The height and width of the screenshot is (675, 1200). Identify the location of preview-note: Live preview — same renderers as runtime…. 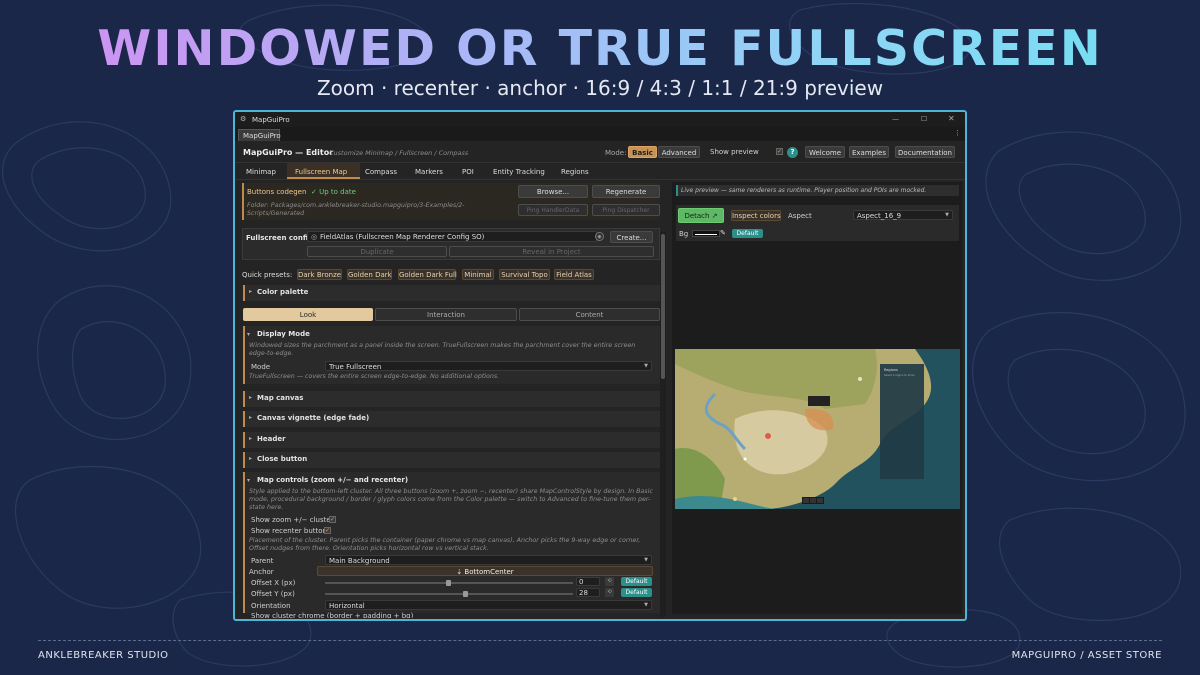
(804, 190).